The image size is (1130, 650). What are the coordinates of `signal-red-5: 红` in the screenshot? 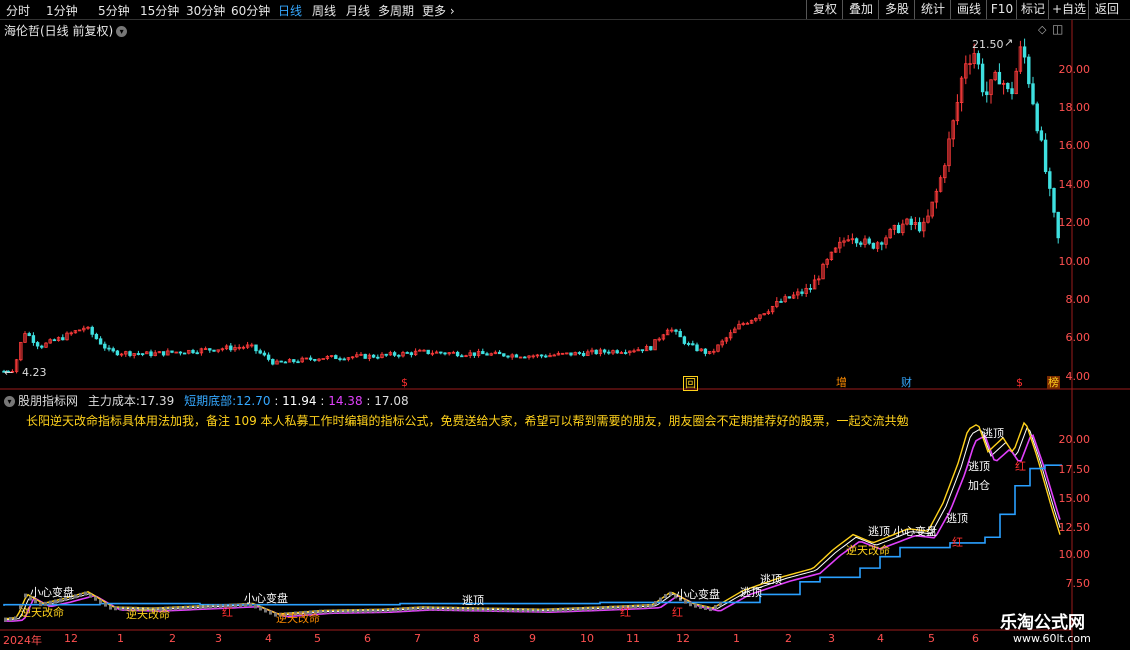 It's located at (227, 612).